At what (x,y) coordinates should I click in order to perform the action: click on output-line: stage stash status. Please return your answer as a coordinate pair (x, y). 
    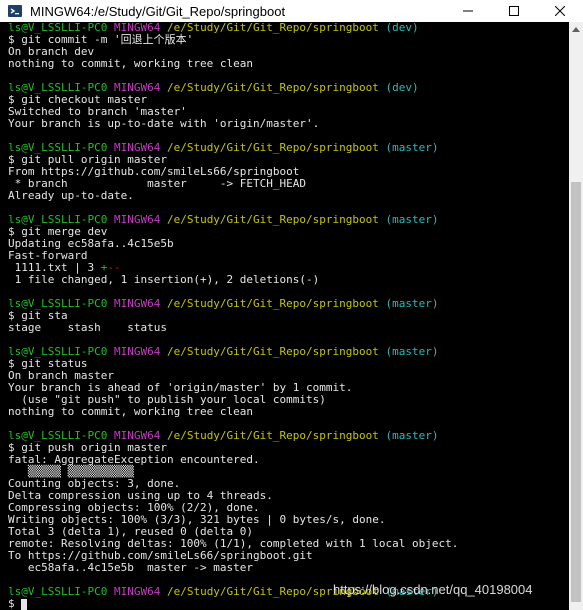
    Looking at the image, I should click on (288, 328).